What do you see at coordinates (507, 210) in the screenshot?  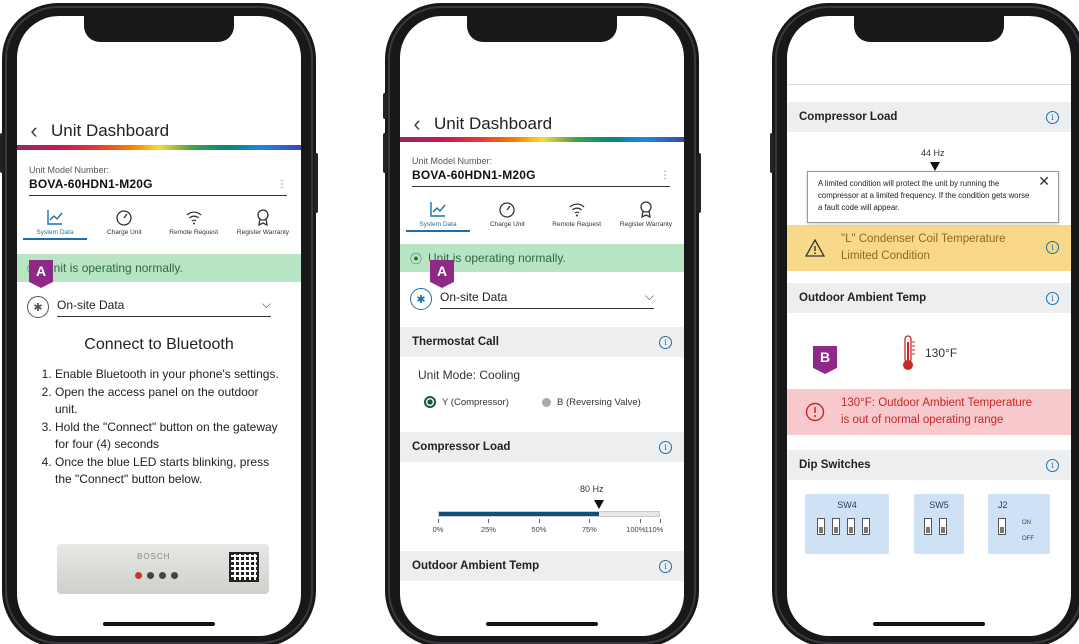 I see `gauge-icon` at bounding box center [507, 210].